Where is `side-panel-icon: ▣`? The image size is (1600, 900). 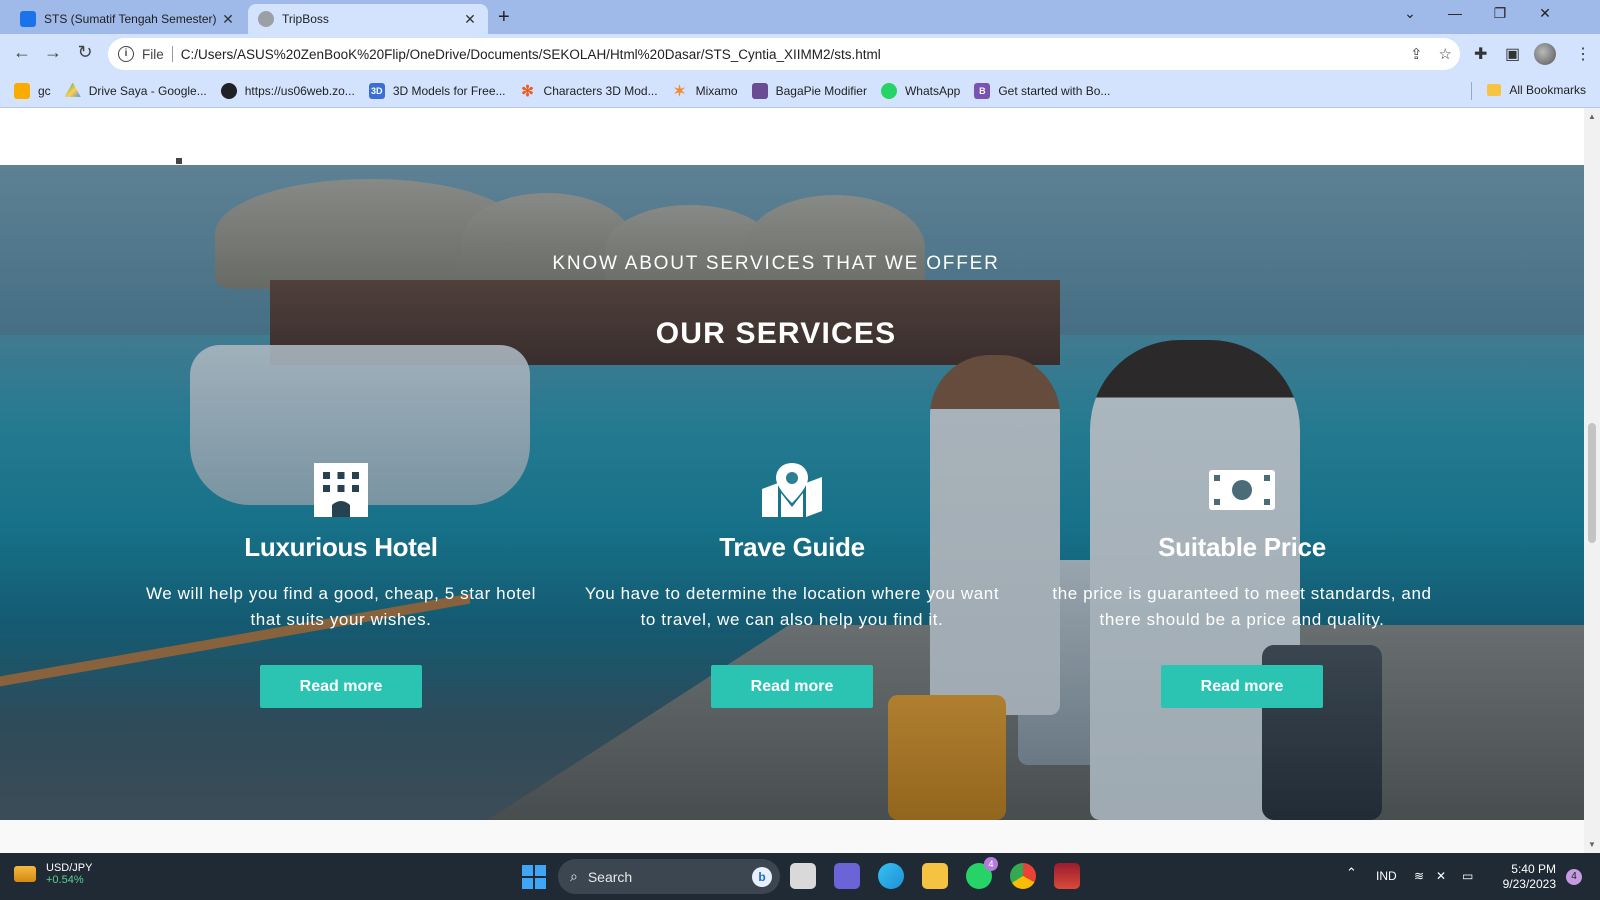 side-panel-icon: ▣ is located at coordinates (1512, 54).